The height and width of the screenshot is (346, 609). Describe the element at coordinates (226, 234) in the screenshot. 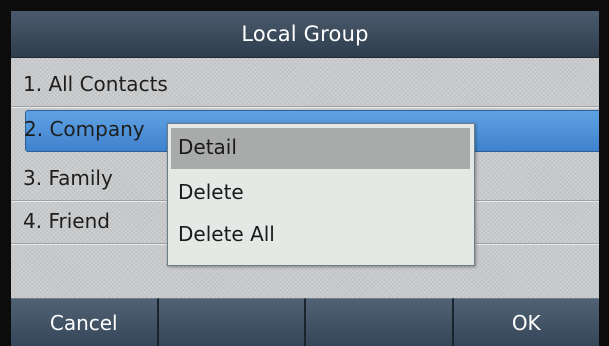

I see `menu-item-label: Delete All` at that location.